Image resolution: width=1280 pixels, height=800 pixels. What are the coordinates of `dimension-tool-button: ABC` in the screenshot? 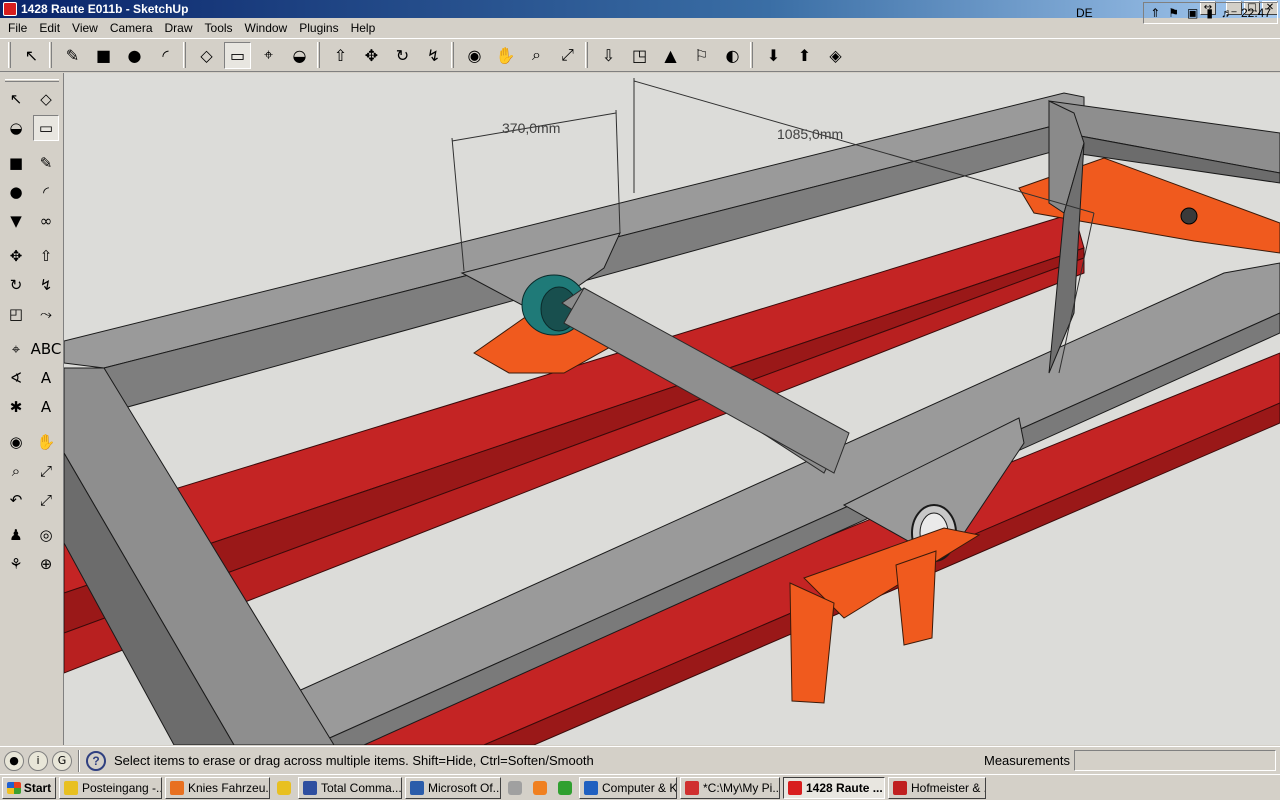 It's located at (46, 349).